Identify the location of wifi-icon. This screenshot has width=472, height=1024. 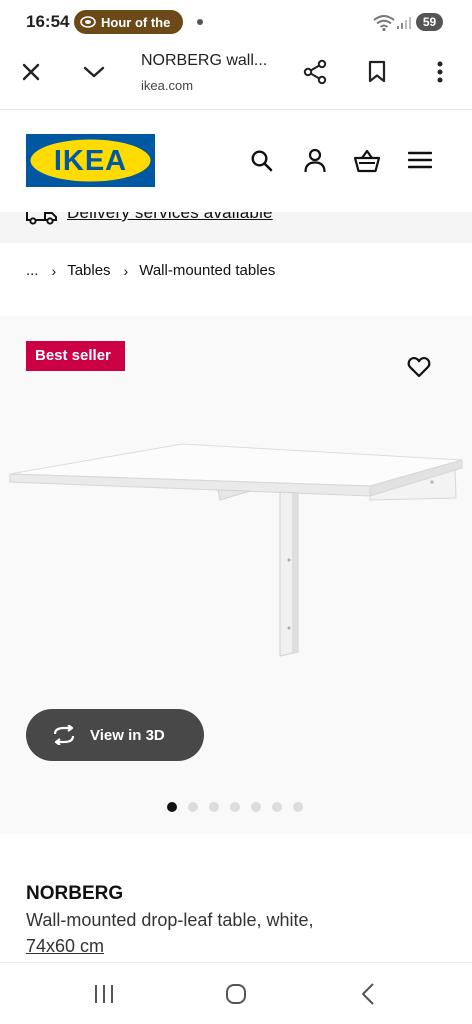
(384, 23).